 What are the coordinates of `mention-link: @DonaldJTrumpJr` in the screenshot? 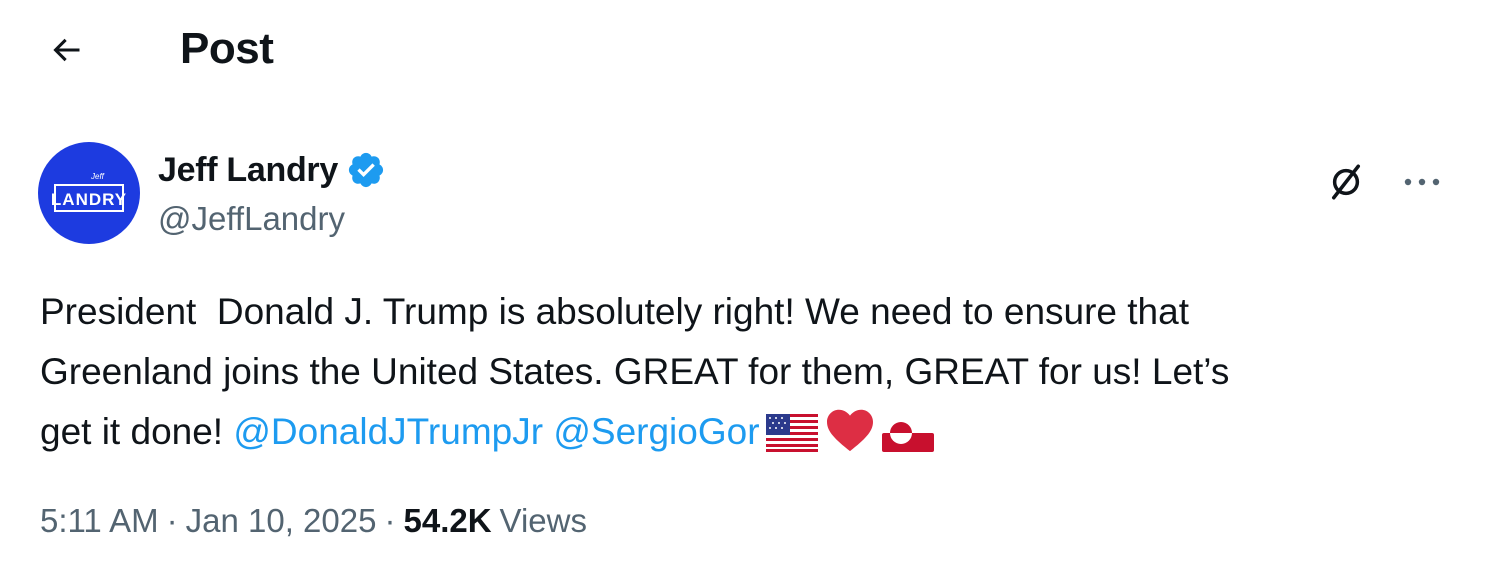 It's located at (388, 431).